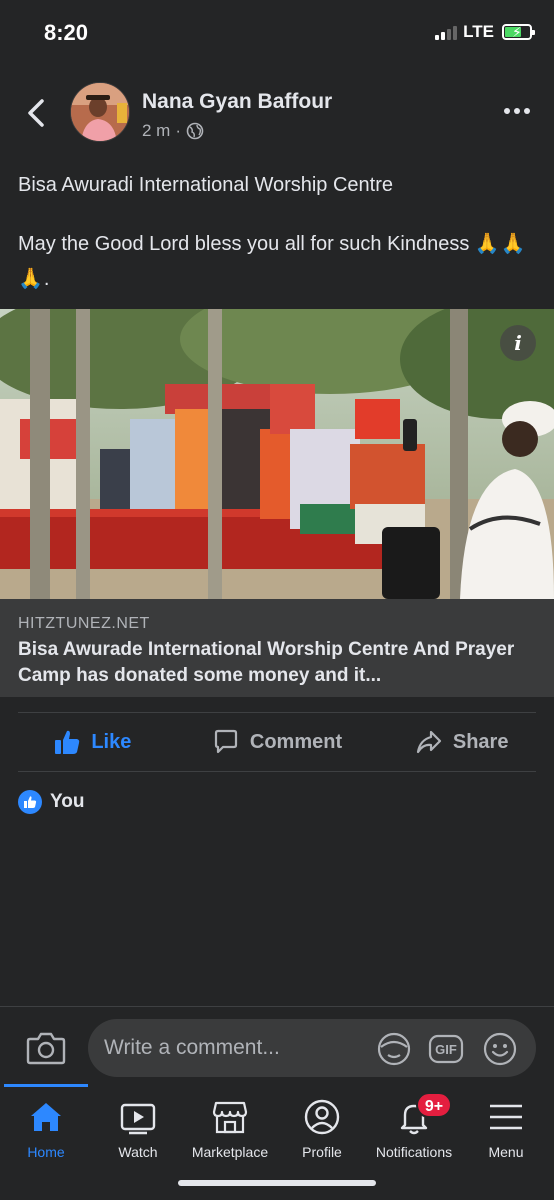 The height and width of the screenshot is (1200, 554). What do you see at coordinates (322, 1117) in the screenshot?
I see `profile-icon` at bounding box center [322, 1117].